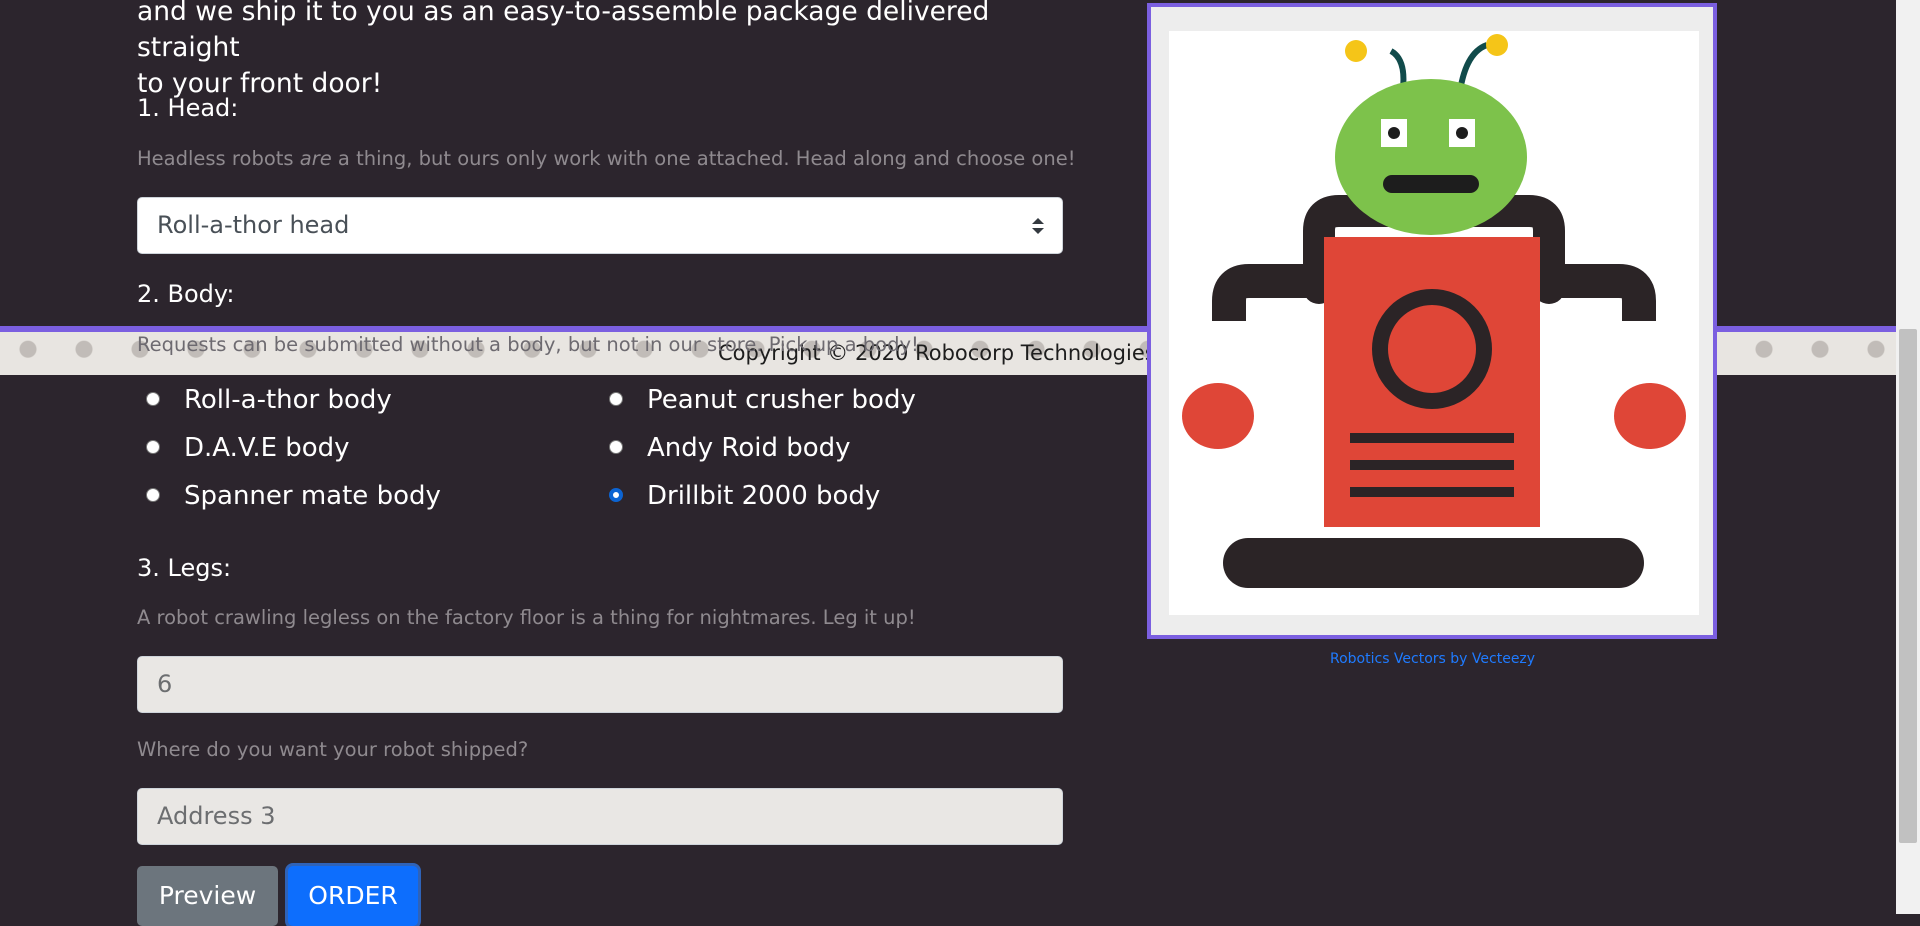  What do you see at coordinates (184, 568) in the screenshot?
I see `legs-section-title: 3. Legs:` at bounding box center [184, 568].